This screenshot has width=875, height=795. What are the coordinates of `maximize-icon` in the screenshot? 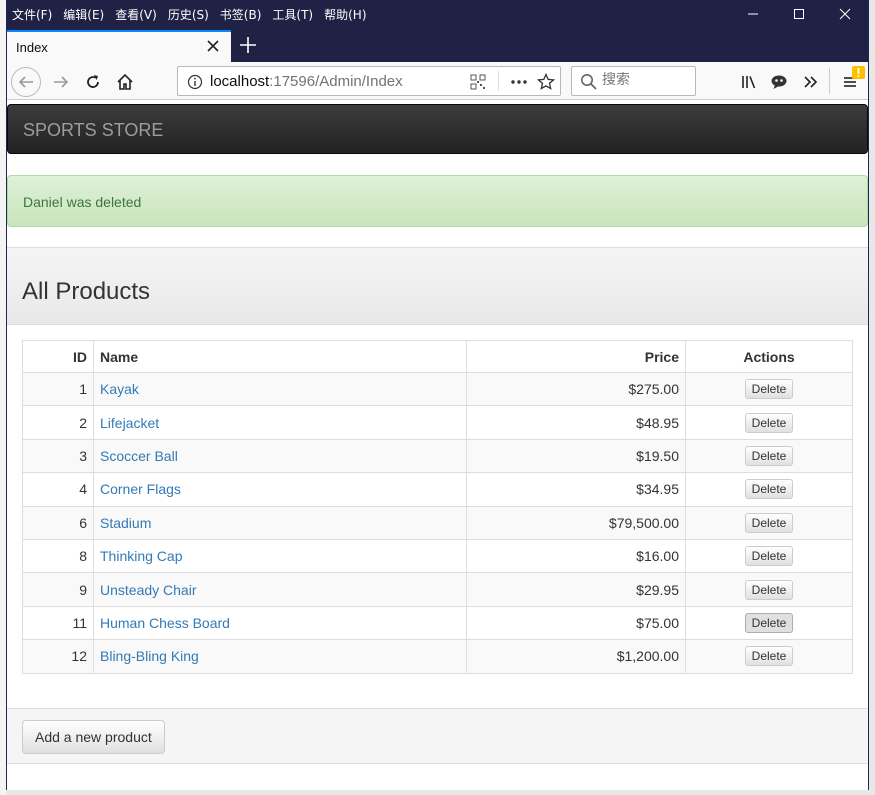 It's located at (799, 14).